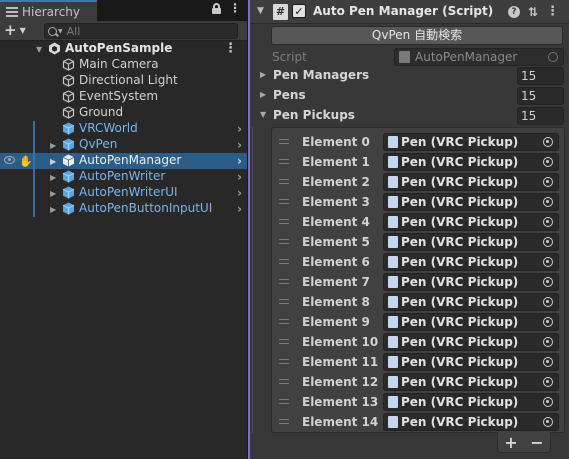  I want to click on component-menu-icon: ⋮, so click(552, 11).